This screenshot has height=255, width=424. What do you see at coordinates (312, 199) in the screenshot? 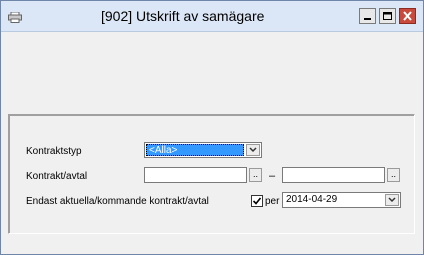
I see `per-date-value: 2014-04-29` at bounding box center [312, 199].